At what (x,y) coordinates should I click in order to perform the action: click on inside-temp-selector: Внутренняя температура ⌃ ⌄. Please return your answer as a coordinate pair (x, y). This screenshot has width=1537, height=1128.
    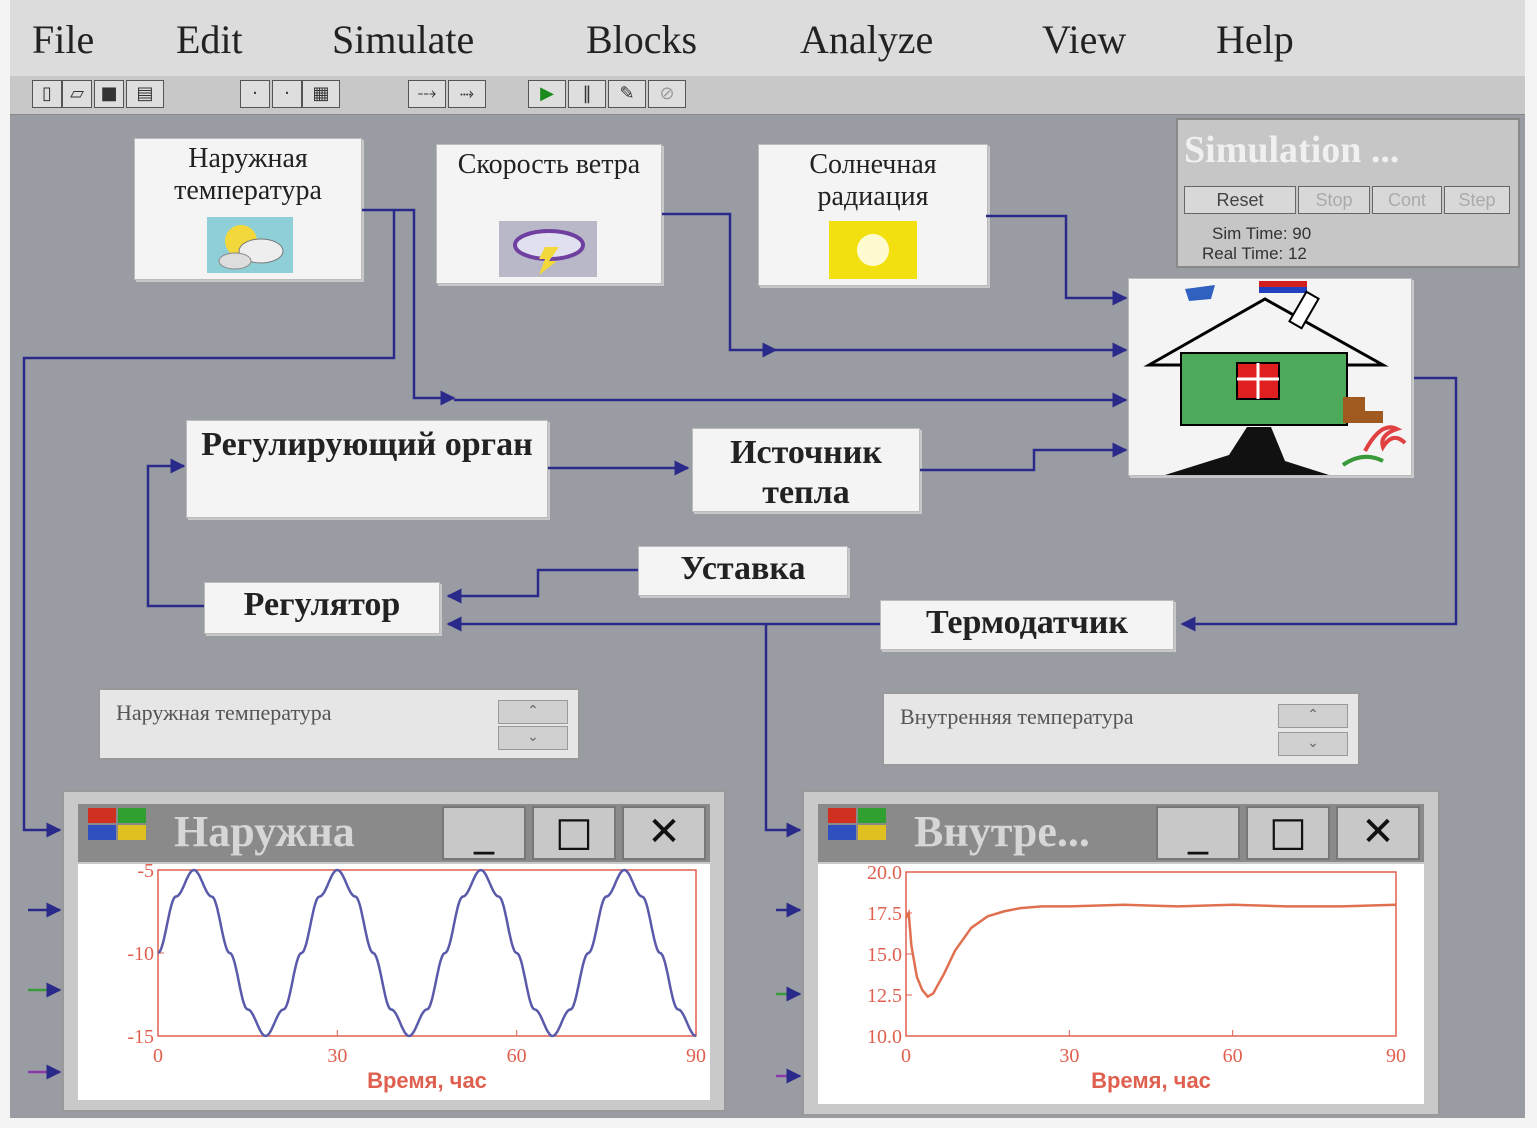
    Looking at the image, I should click on (1121, 729).